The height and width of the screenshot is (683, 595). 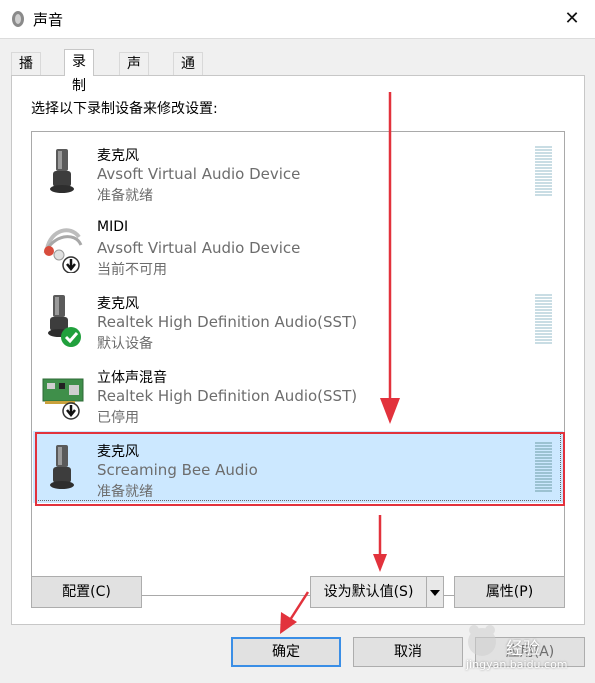 What do you see at coordinates (408, 652) in the screenshot?
I see `cancel-button: 取消` at bounding box center [408, 652].